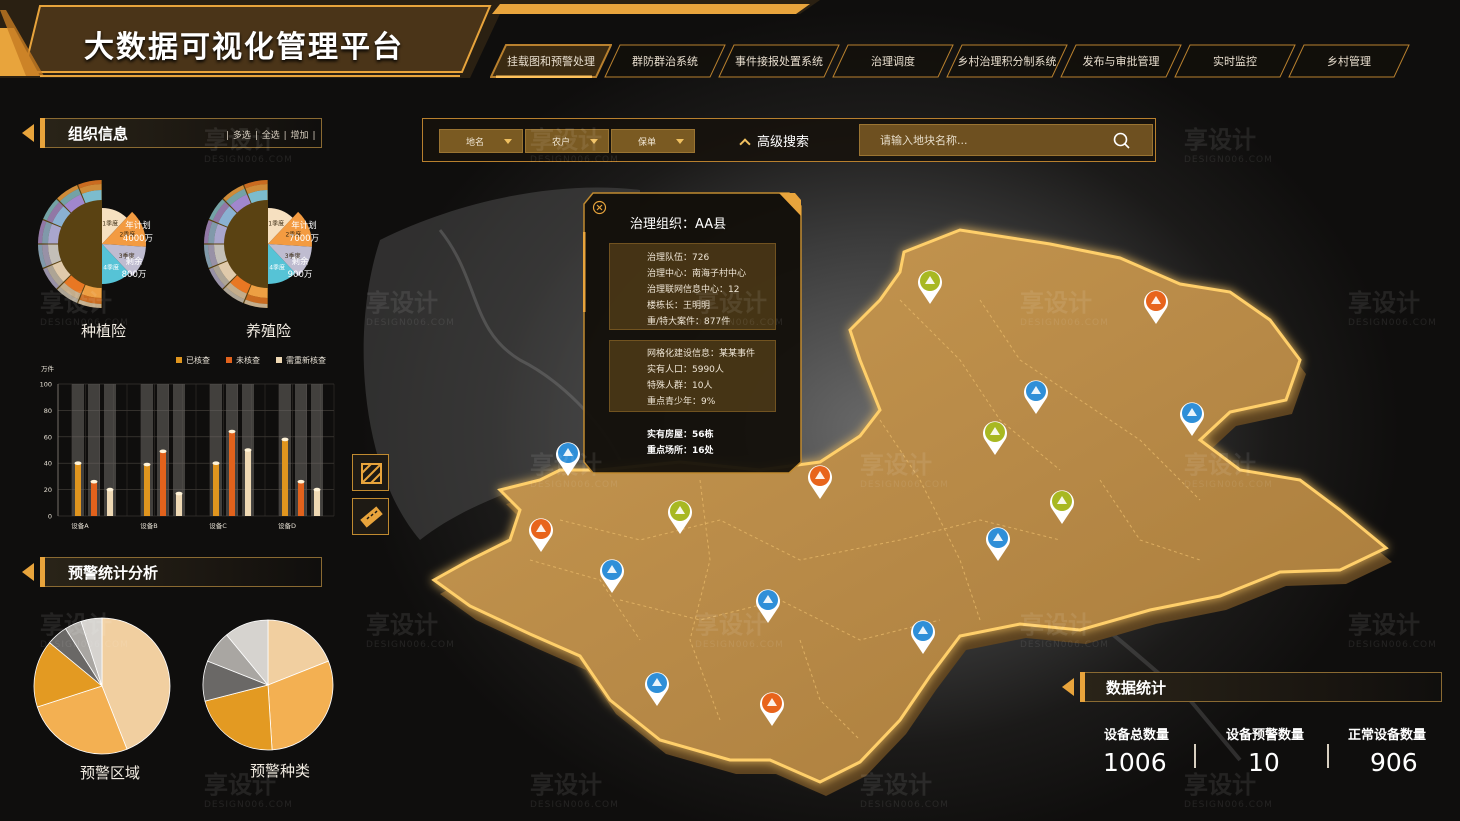 The width and height of the screenshot is (1460, 821). What do you see at coordinates (1136, 688) in the screenshot?
I see `data-stats-title: 数据统计` at bounding box center [1136, 688].